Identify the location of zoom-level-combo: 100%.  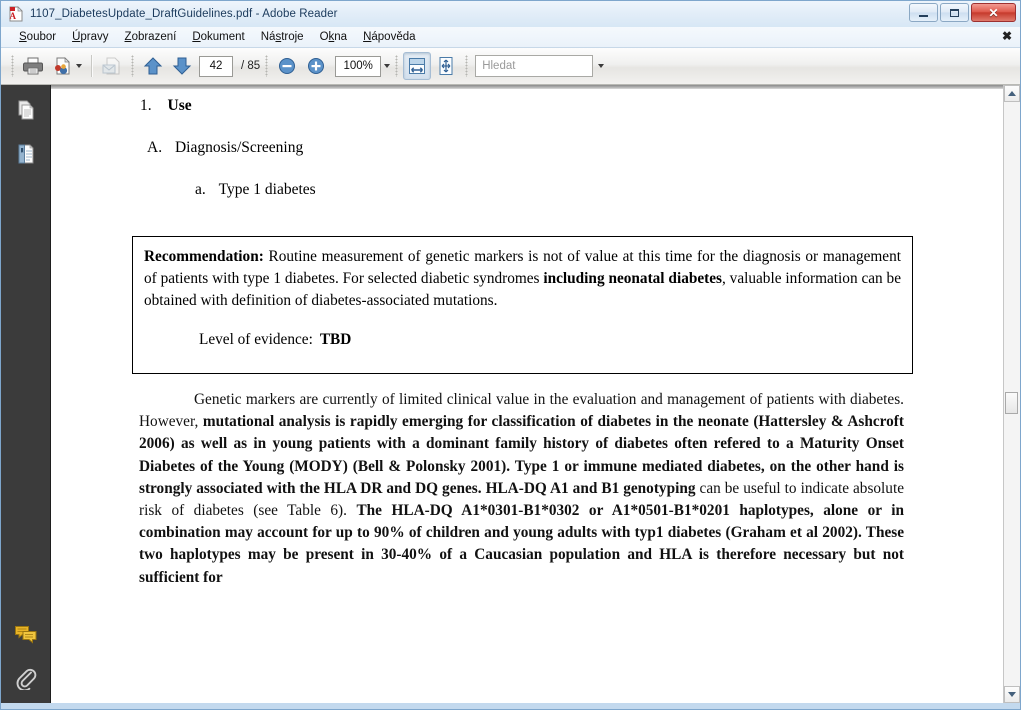
(363, 66).